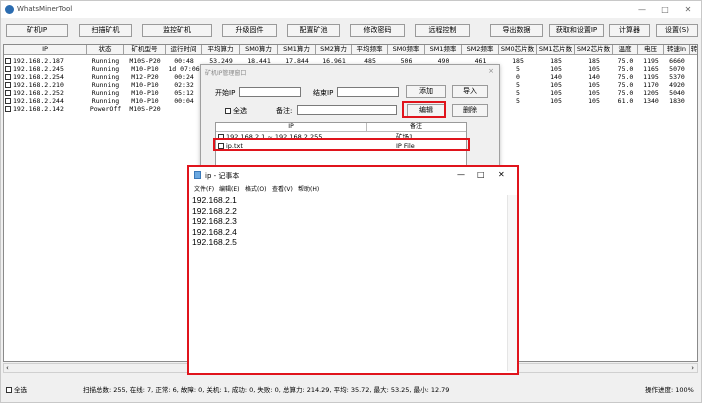 This screenshot has height=403, width=702. I want to click on col-header-ip: IP, so click(45, 50).